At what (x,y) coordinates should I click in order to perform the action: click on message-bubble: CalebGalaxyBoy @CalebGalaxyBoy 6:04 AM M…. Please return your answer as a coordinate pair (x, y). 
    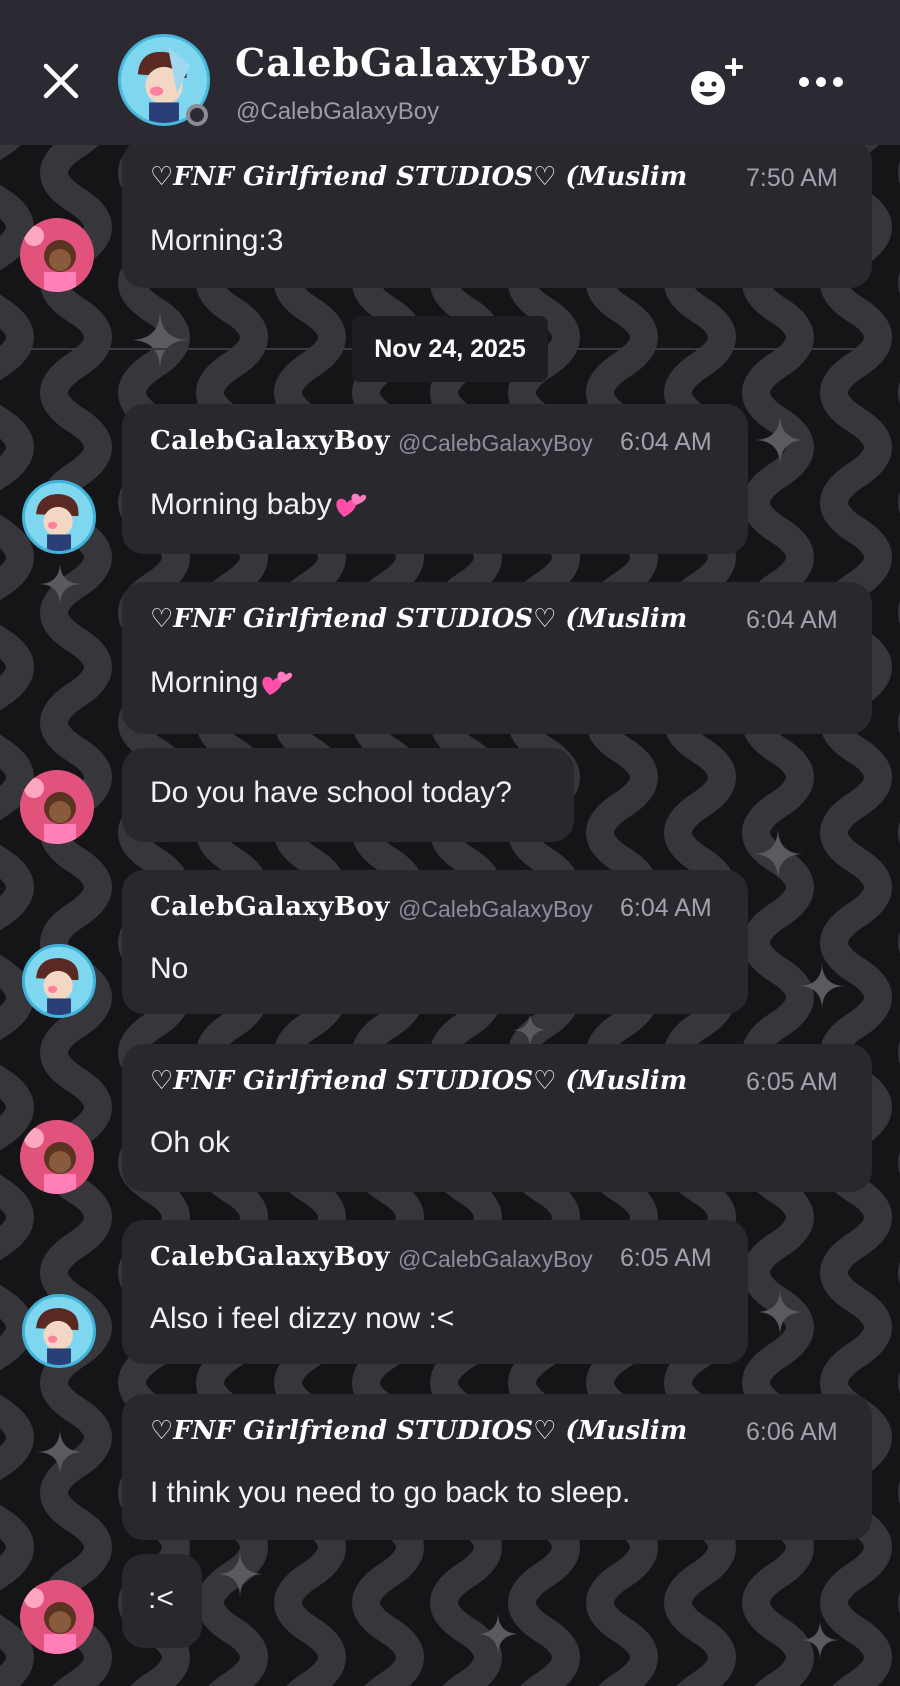
    Looking at the image, I should click on (435, 479).